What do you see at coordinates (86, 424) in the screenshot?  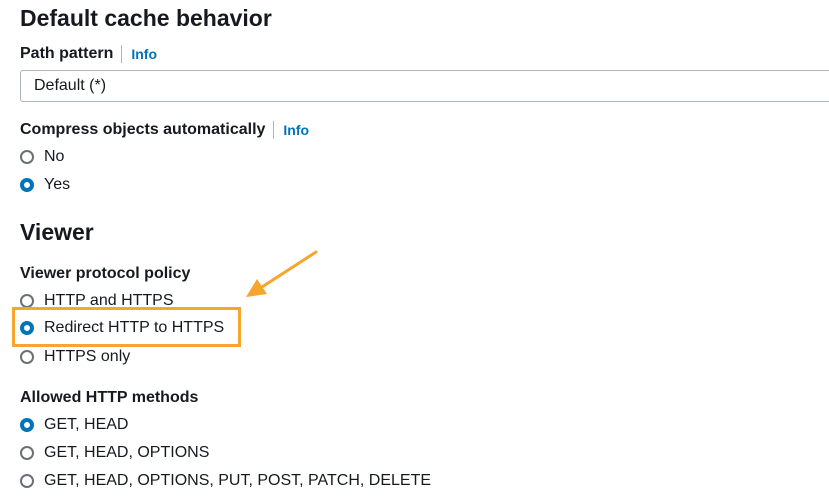 I see `radio-label: GET, HEAD` at bounding box center [86, 424].